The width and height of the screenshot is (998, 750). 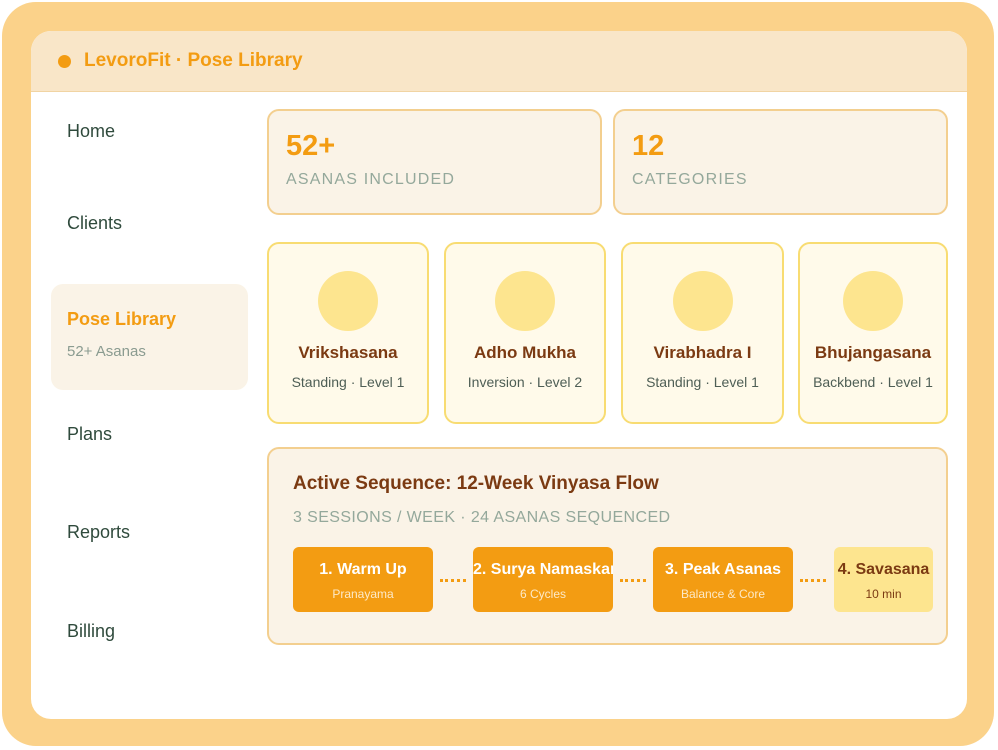 I want to click on stat-value: 12, so click(x=648, y=146).